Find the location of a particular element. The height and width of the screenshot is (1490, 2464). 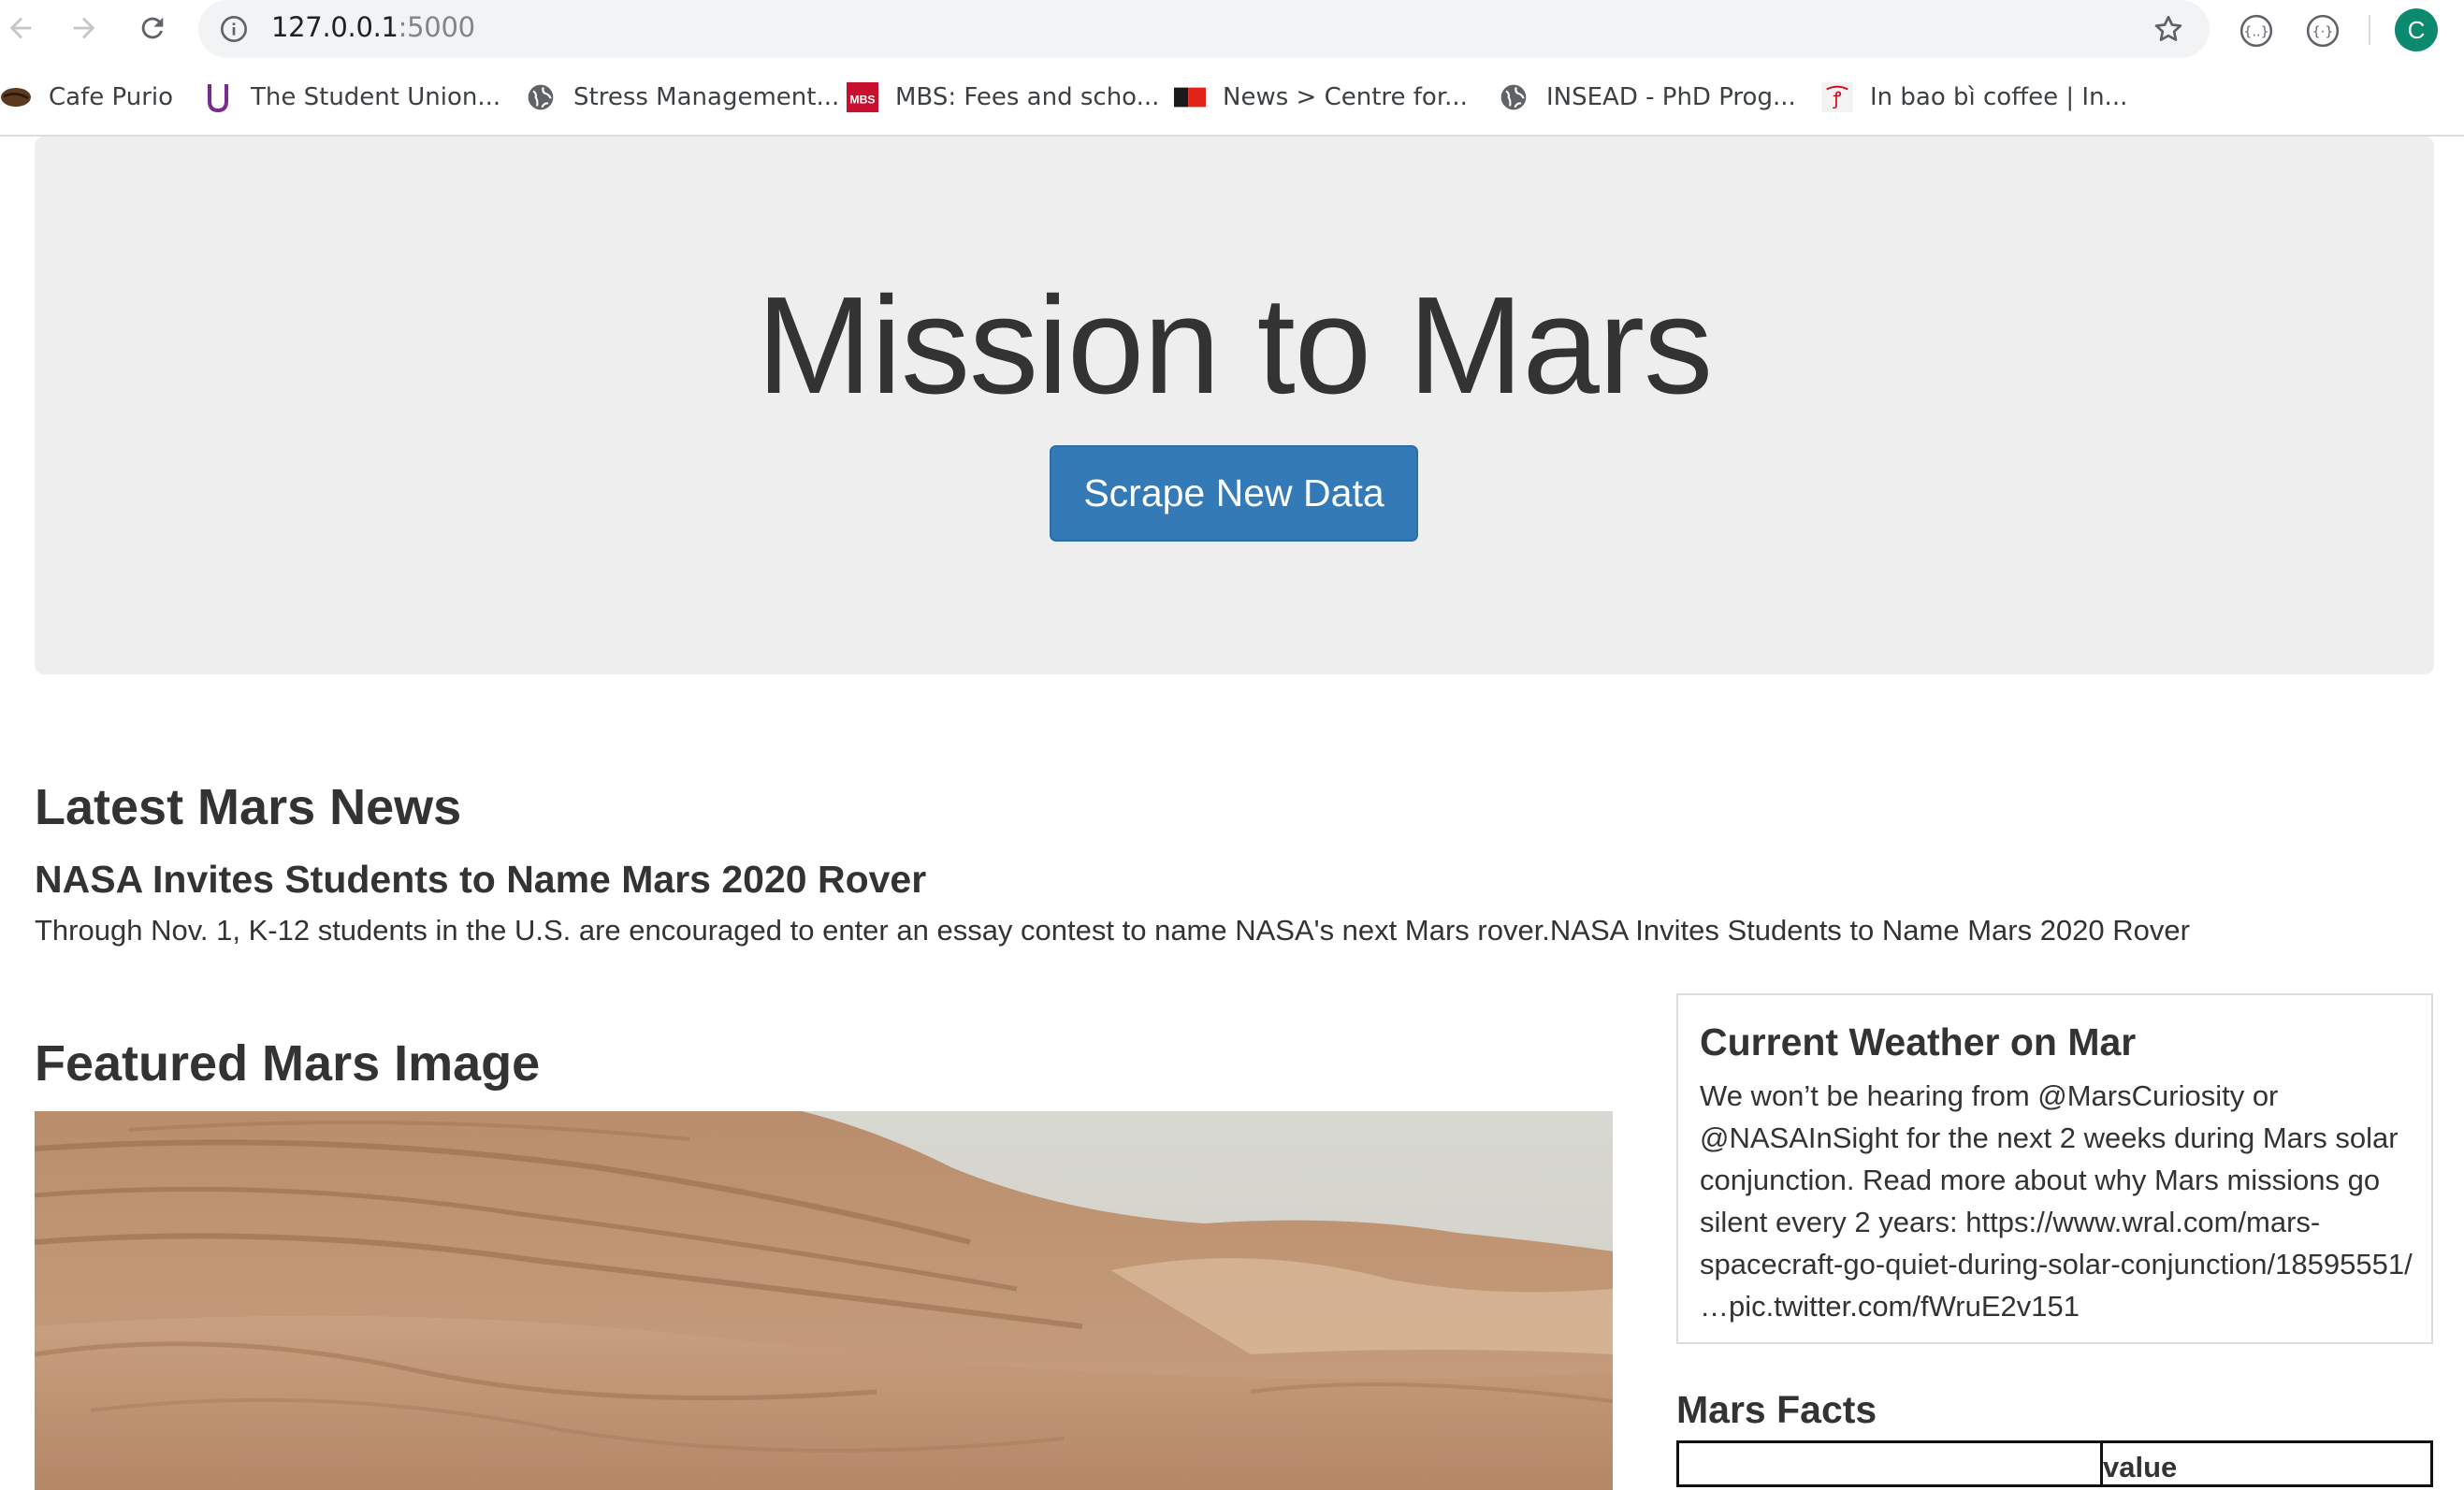

url-port: :5000 is located at coordinates (437, 27).